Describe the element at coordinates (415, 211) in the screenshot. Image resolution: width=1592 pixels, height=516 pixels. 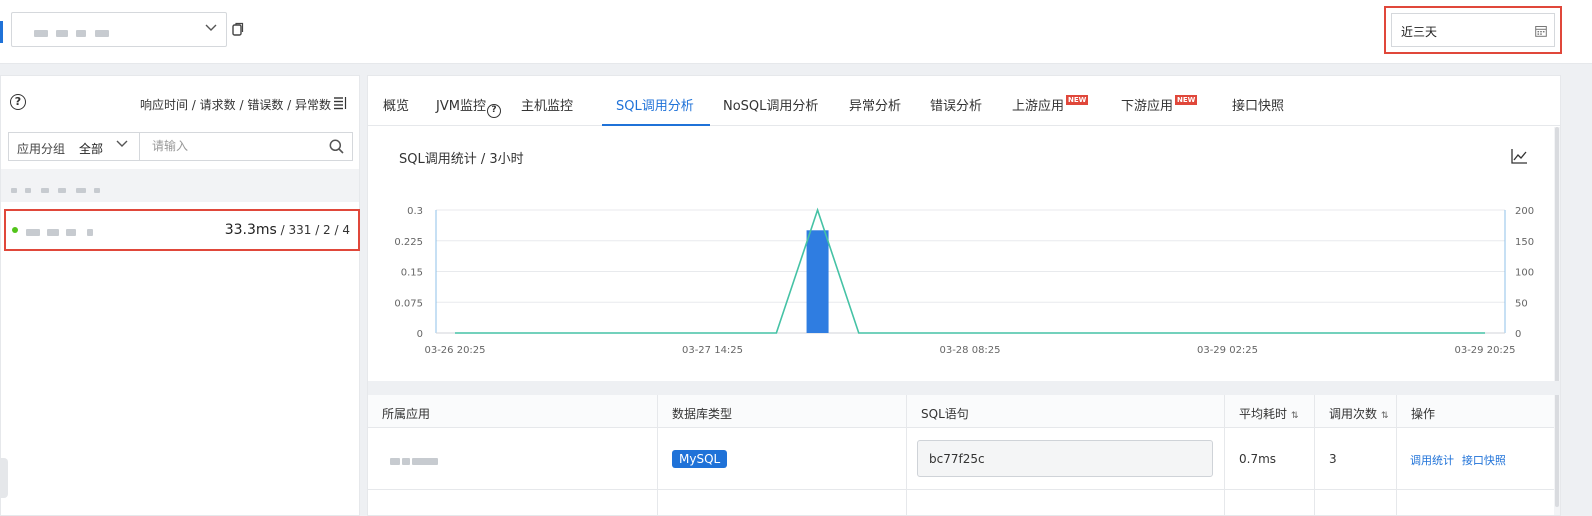
I see `y-left-tick-label: 0.3` at that location.